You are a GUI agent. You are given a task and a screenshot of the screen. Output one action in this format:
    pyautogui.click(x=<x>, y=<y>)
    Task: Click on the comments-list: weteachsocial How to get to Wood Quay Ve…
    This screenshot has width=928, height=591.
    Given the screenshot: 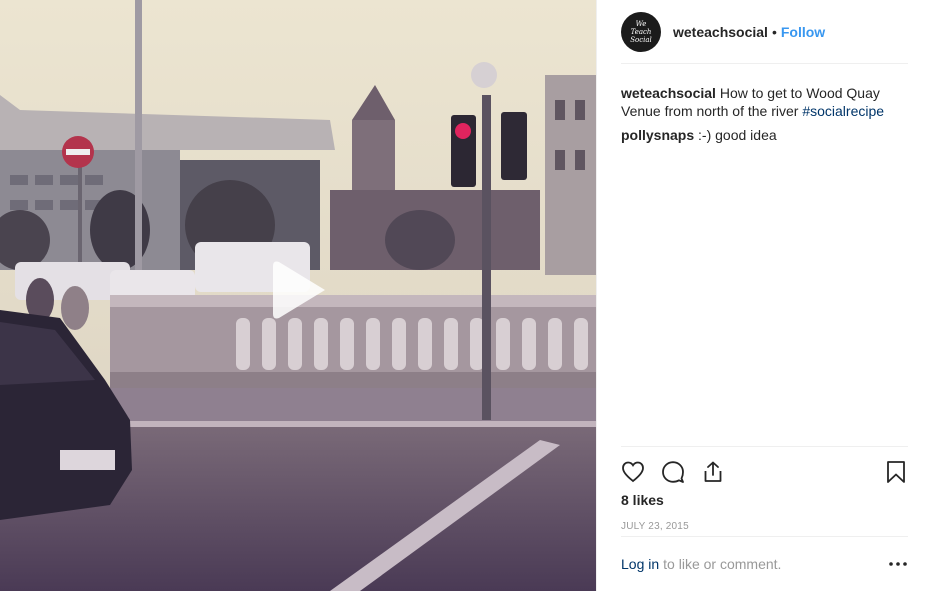 What is the action you would take?
    pyautogui.click(x=764, y=117)
    